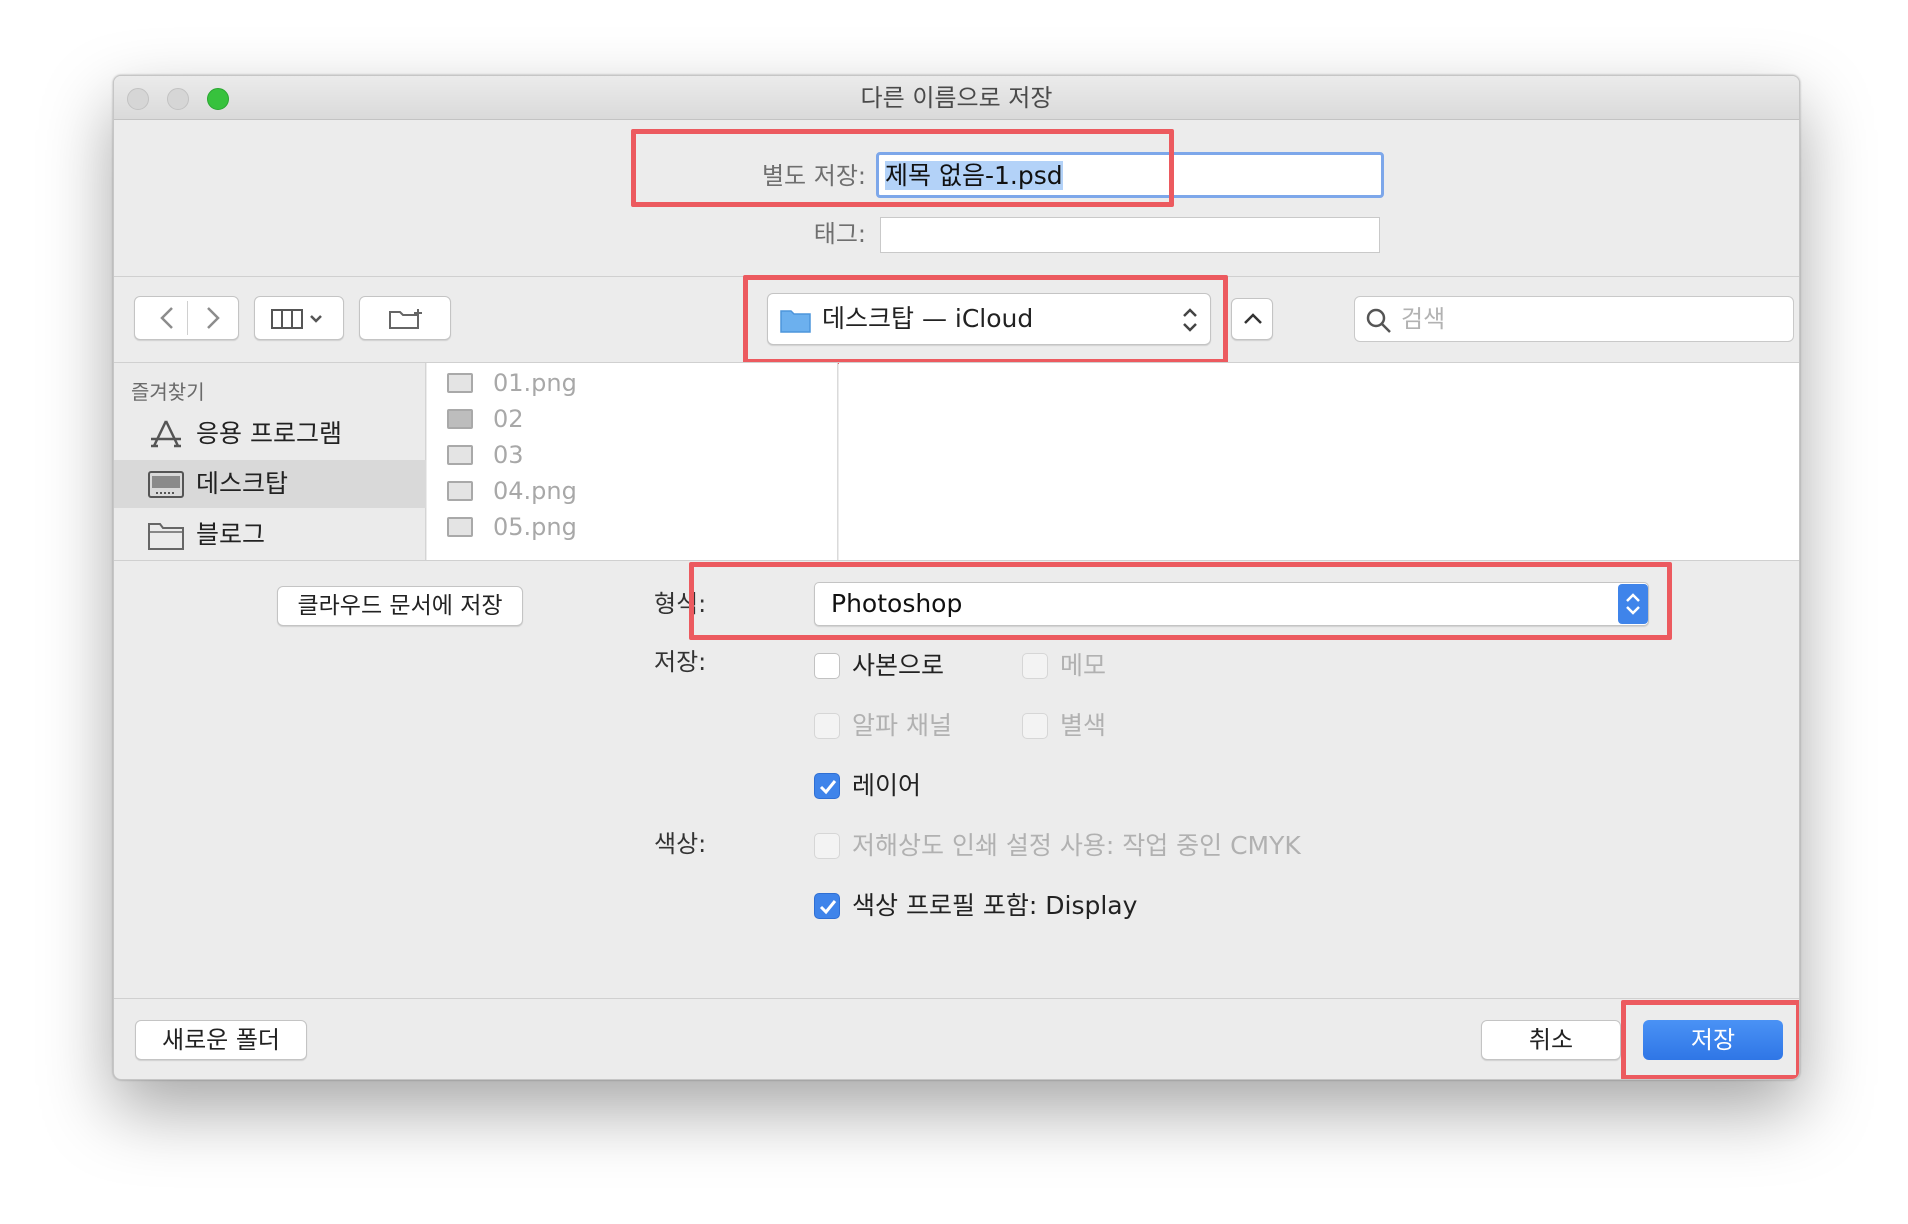  I want to click on file-name: 01.png, so click(535, 383).